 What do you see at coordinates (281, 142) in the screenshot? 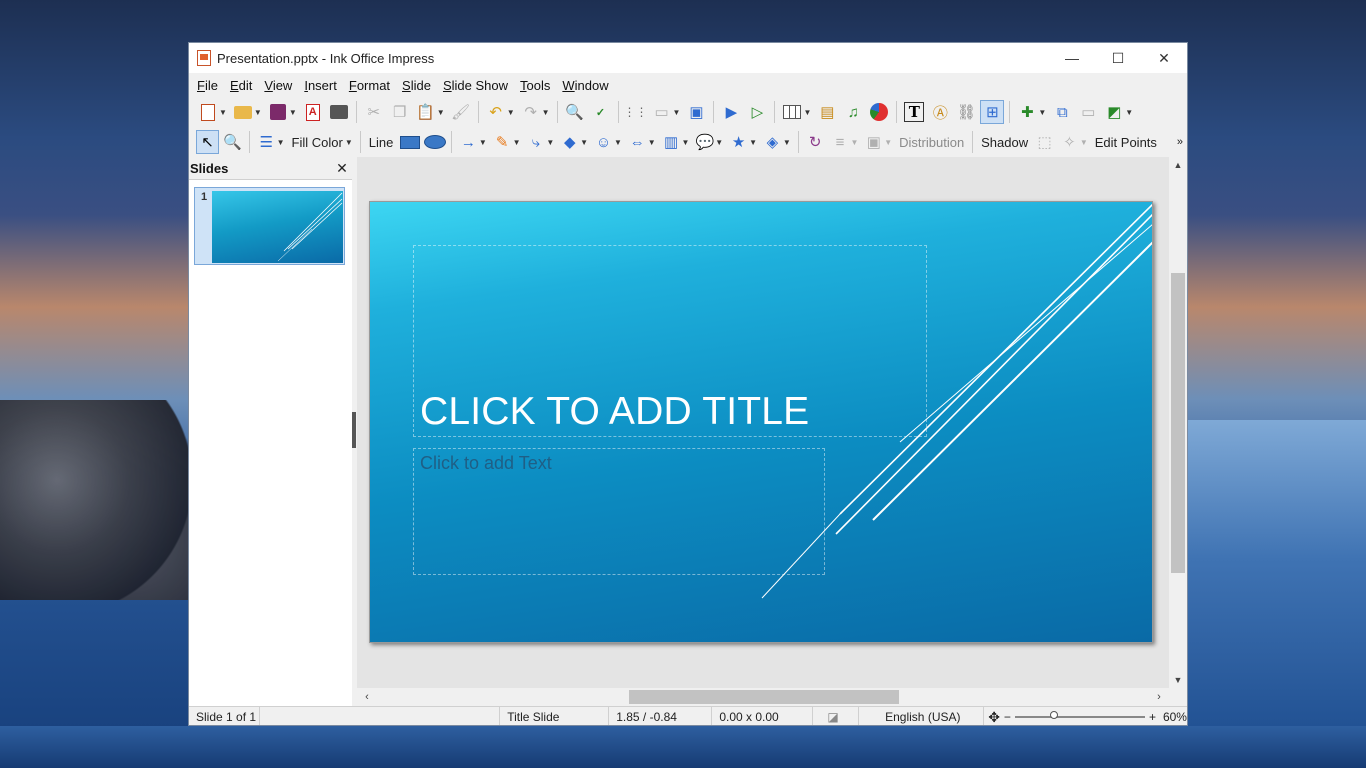
I see `line-style-dropdown-icon: ▼` at bounding box center [281, 142].